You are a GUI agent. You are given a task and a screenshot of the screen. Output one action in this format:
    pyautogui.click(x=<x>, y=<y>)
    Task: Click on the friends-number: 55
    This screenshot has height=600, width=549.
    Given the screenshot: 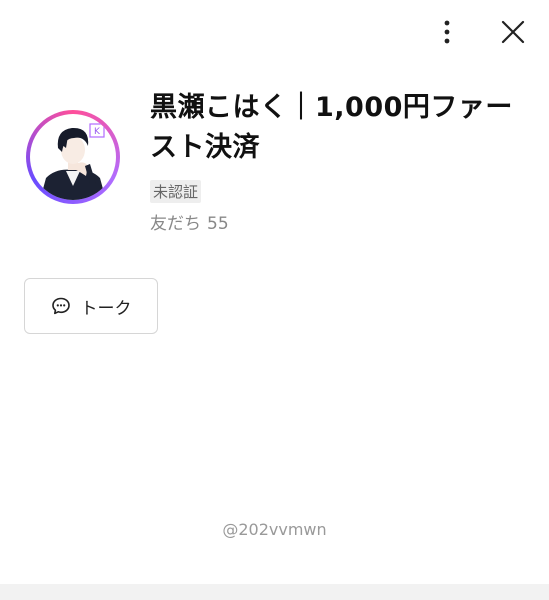 What is the action you would take?
    pyautogui.click(x=218, y=224)
    